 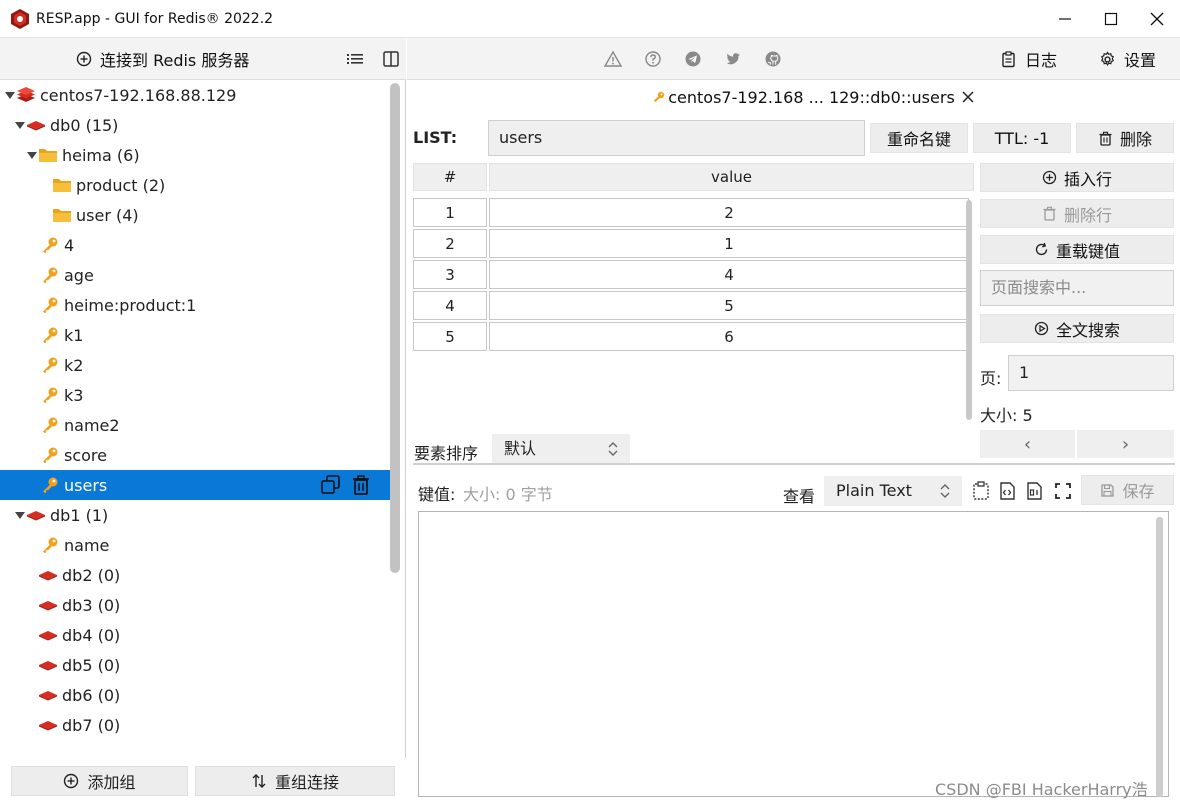 I want to click on tree-item-key: name2, so click(x=195, y=425).